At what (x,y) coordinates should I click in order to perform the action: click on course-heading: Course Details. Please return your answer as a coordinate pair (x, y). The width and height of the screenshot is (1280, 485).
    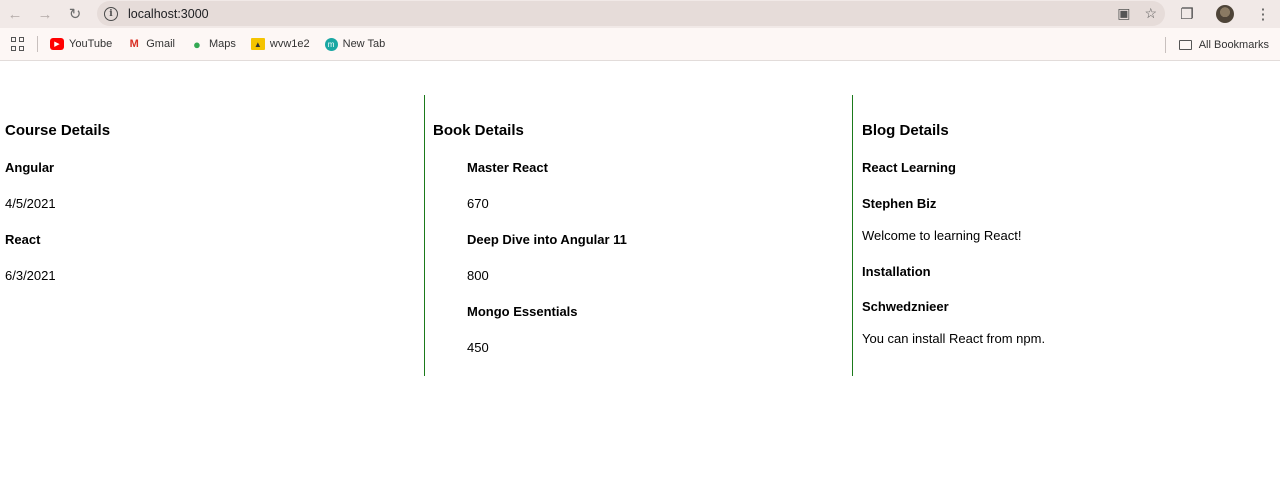
    Looking at the image, I should click on (58, 130).